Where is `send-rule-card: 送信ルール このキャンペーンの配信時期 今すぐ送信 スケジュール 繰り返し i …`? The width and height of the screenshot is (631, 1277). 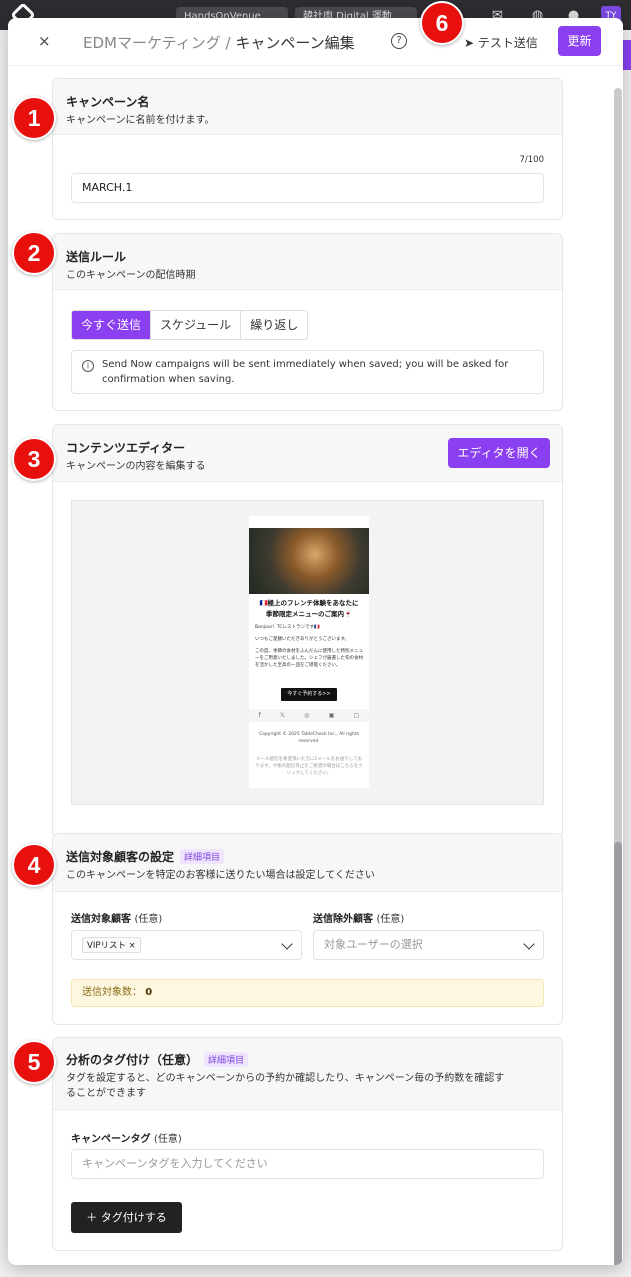
send-rule-card: 送信ルール このキャンペーンの配信時期 今すぐ送信 スケジュール 繰り返し i … is located at coordinates (307, 322).